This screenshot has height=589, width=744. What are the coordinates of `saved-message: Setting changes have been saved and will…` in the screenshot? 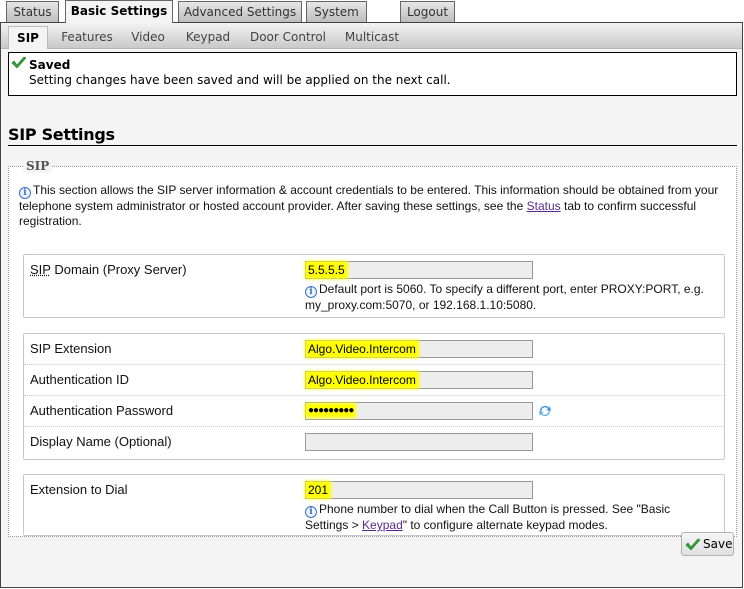 It's located at (240, 80).